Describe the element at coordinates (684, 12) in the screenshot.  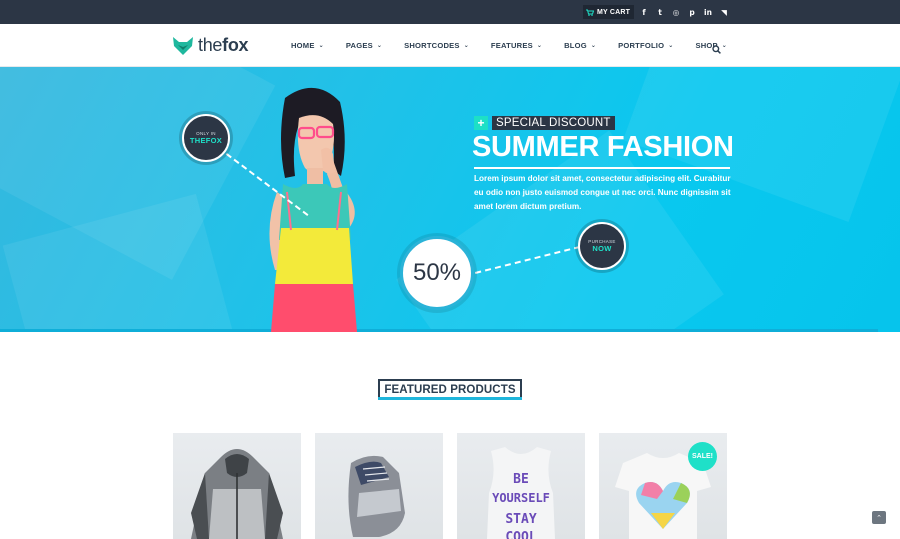
I see `social-links: f t ◎ p in ◥` at that location.